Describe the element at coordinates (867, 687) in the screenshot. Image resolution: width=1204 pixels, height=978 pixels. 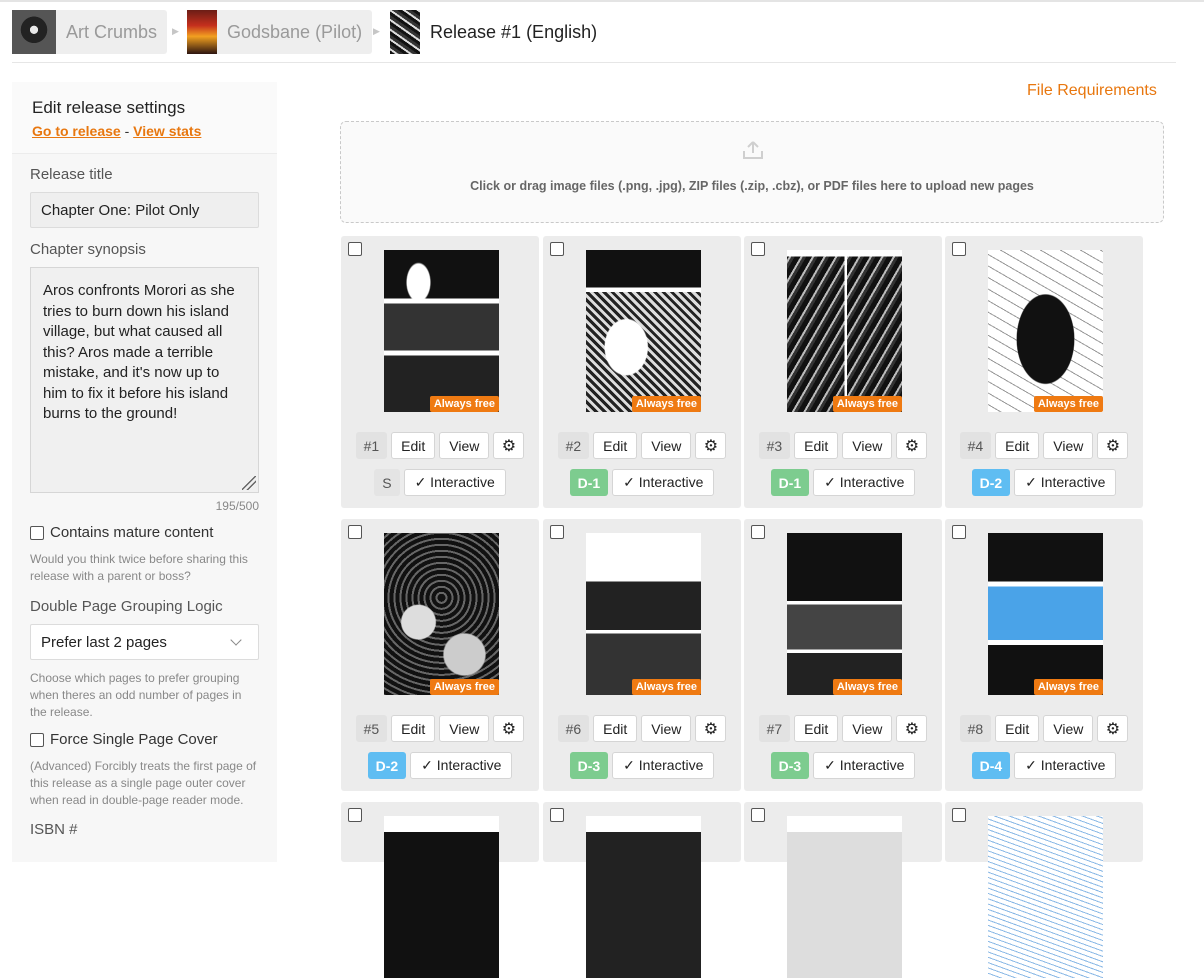
I see `always-free-badge: Always free` at that location.